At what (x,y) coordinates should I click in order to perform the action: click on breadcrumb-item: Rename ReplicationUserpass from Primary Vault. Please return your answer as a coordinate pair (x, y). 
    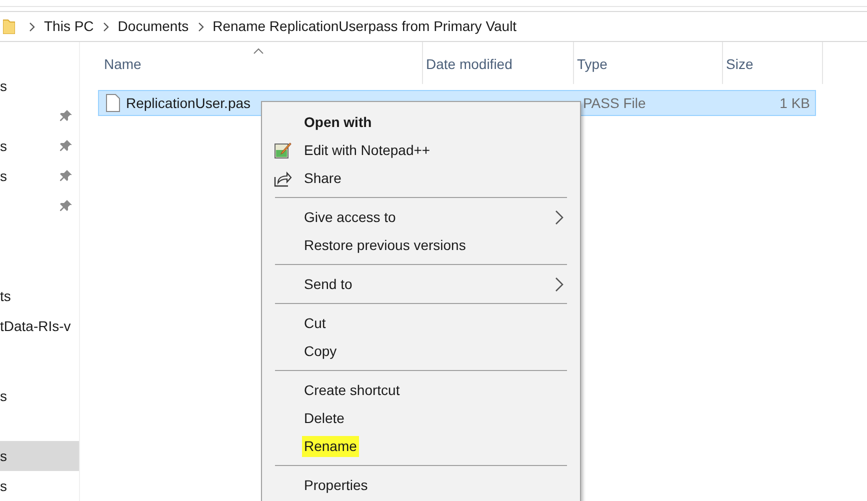
    Looking at the image, I should click on (364, 26).